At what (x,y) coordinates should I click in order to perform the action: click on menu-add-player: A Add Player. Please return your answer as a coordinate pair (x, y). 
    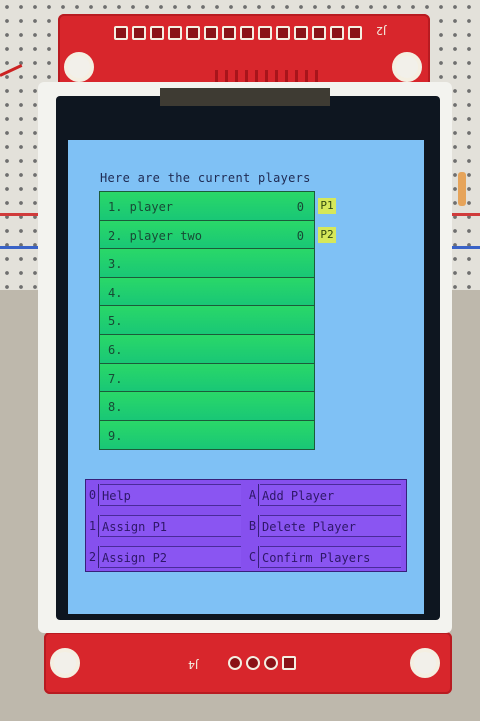
    Looking at the image, I should click on (326, 495).